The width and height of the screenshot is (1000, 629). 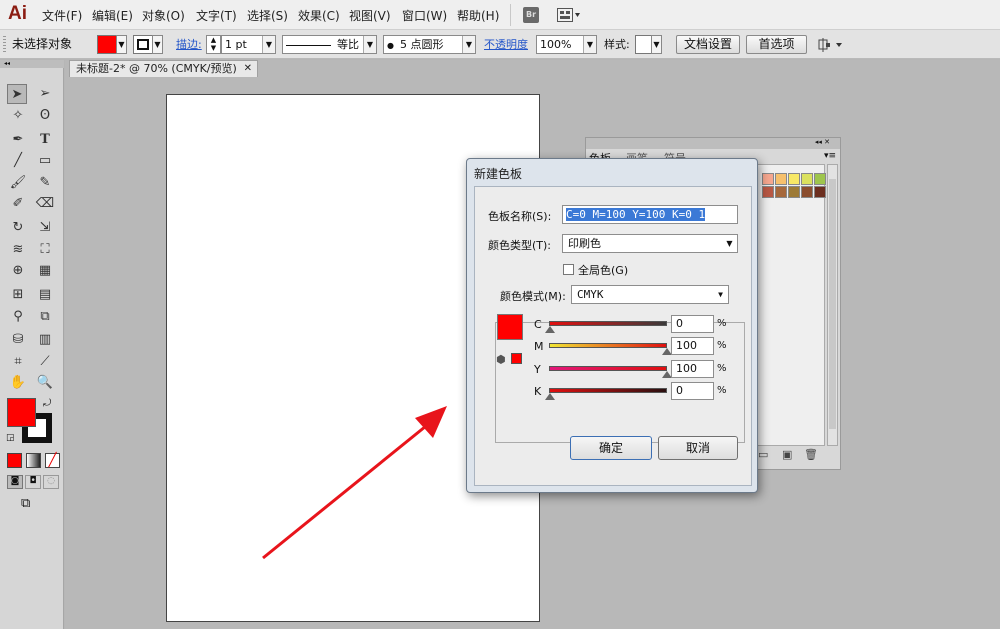 What do you see at coordinates (18, 250) in the screenshot?
I see `width-tool-icon: ≋` at bounding box center [18, 250].